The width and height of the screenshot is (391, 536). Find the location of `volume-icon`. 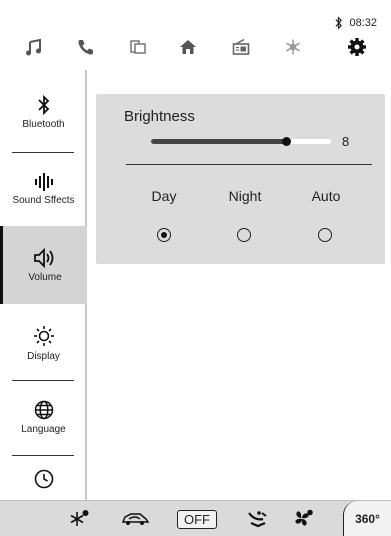

volume-icon is located at coordinates (44, 257).